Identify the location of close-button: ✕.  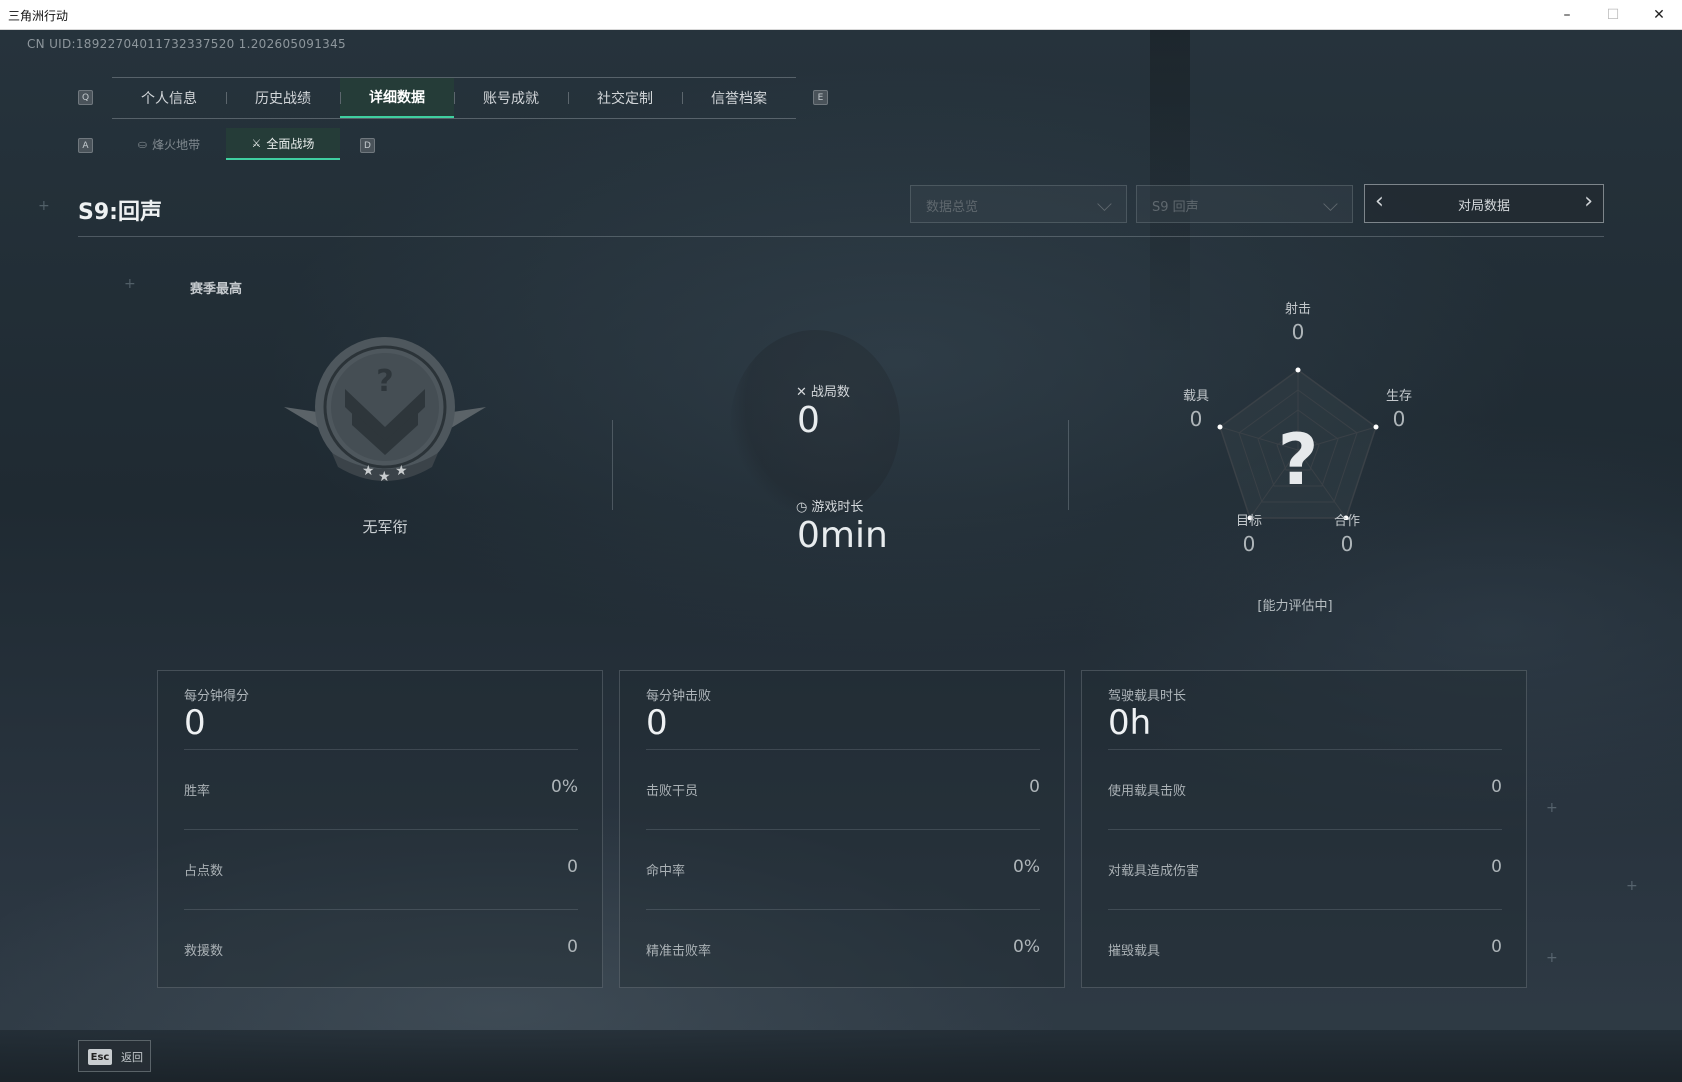
(1659, 15).